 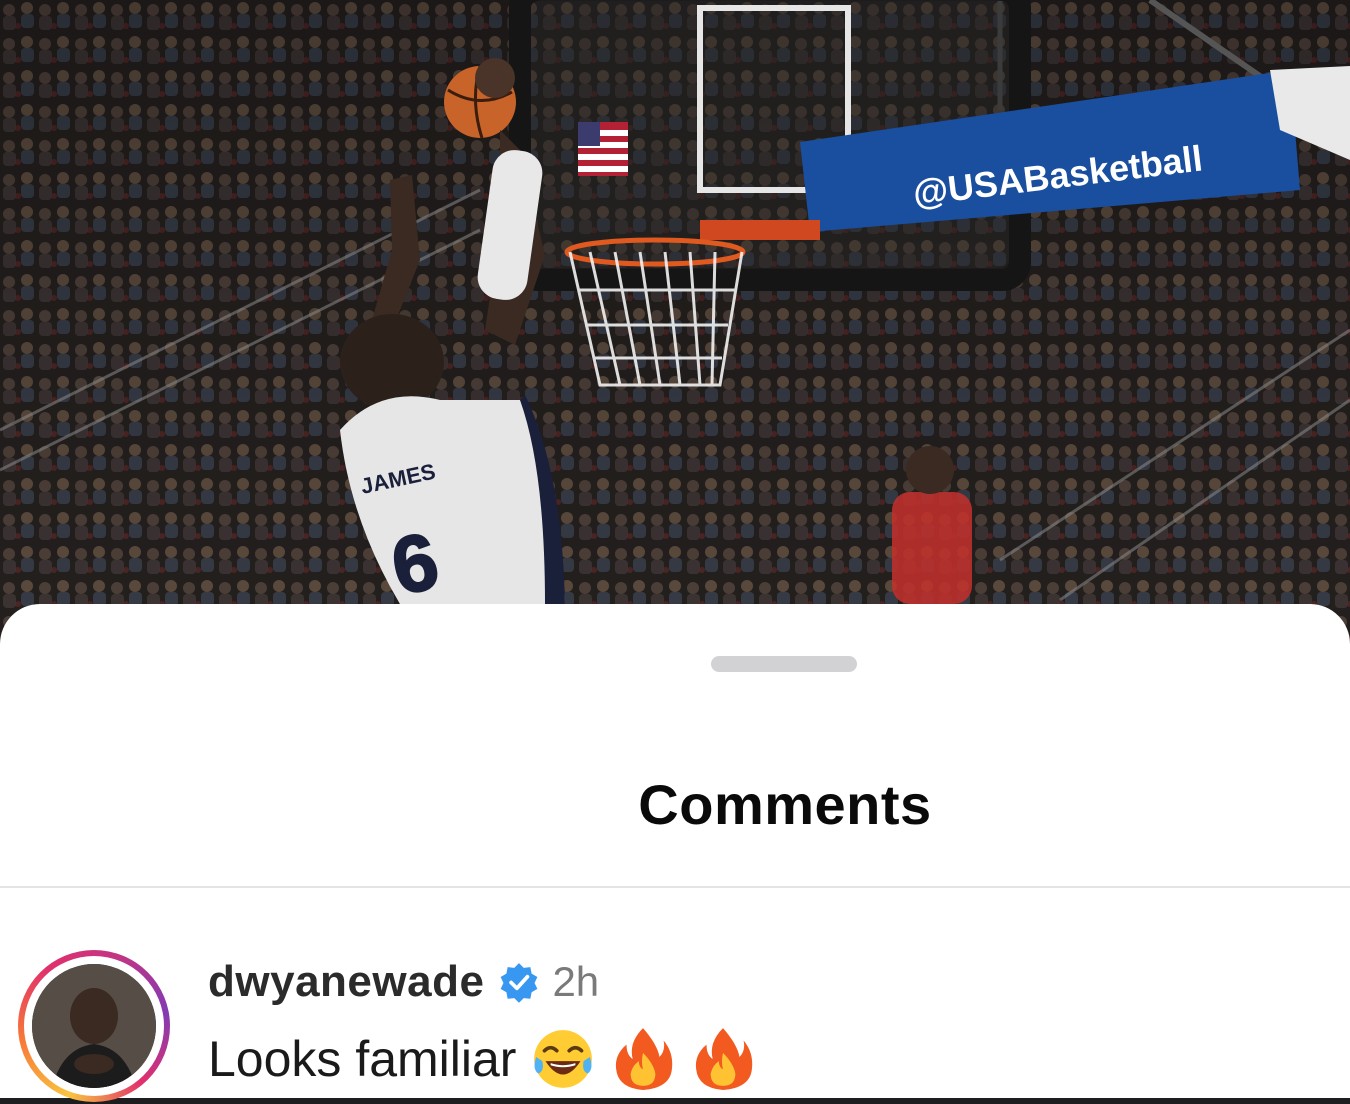 What do you see at coordinates (576, 981) in the screenshot?
I see `comment-timestamp: 2h` at bounding box center [576, 981].